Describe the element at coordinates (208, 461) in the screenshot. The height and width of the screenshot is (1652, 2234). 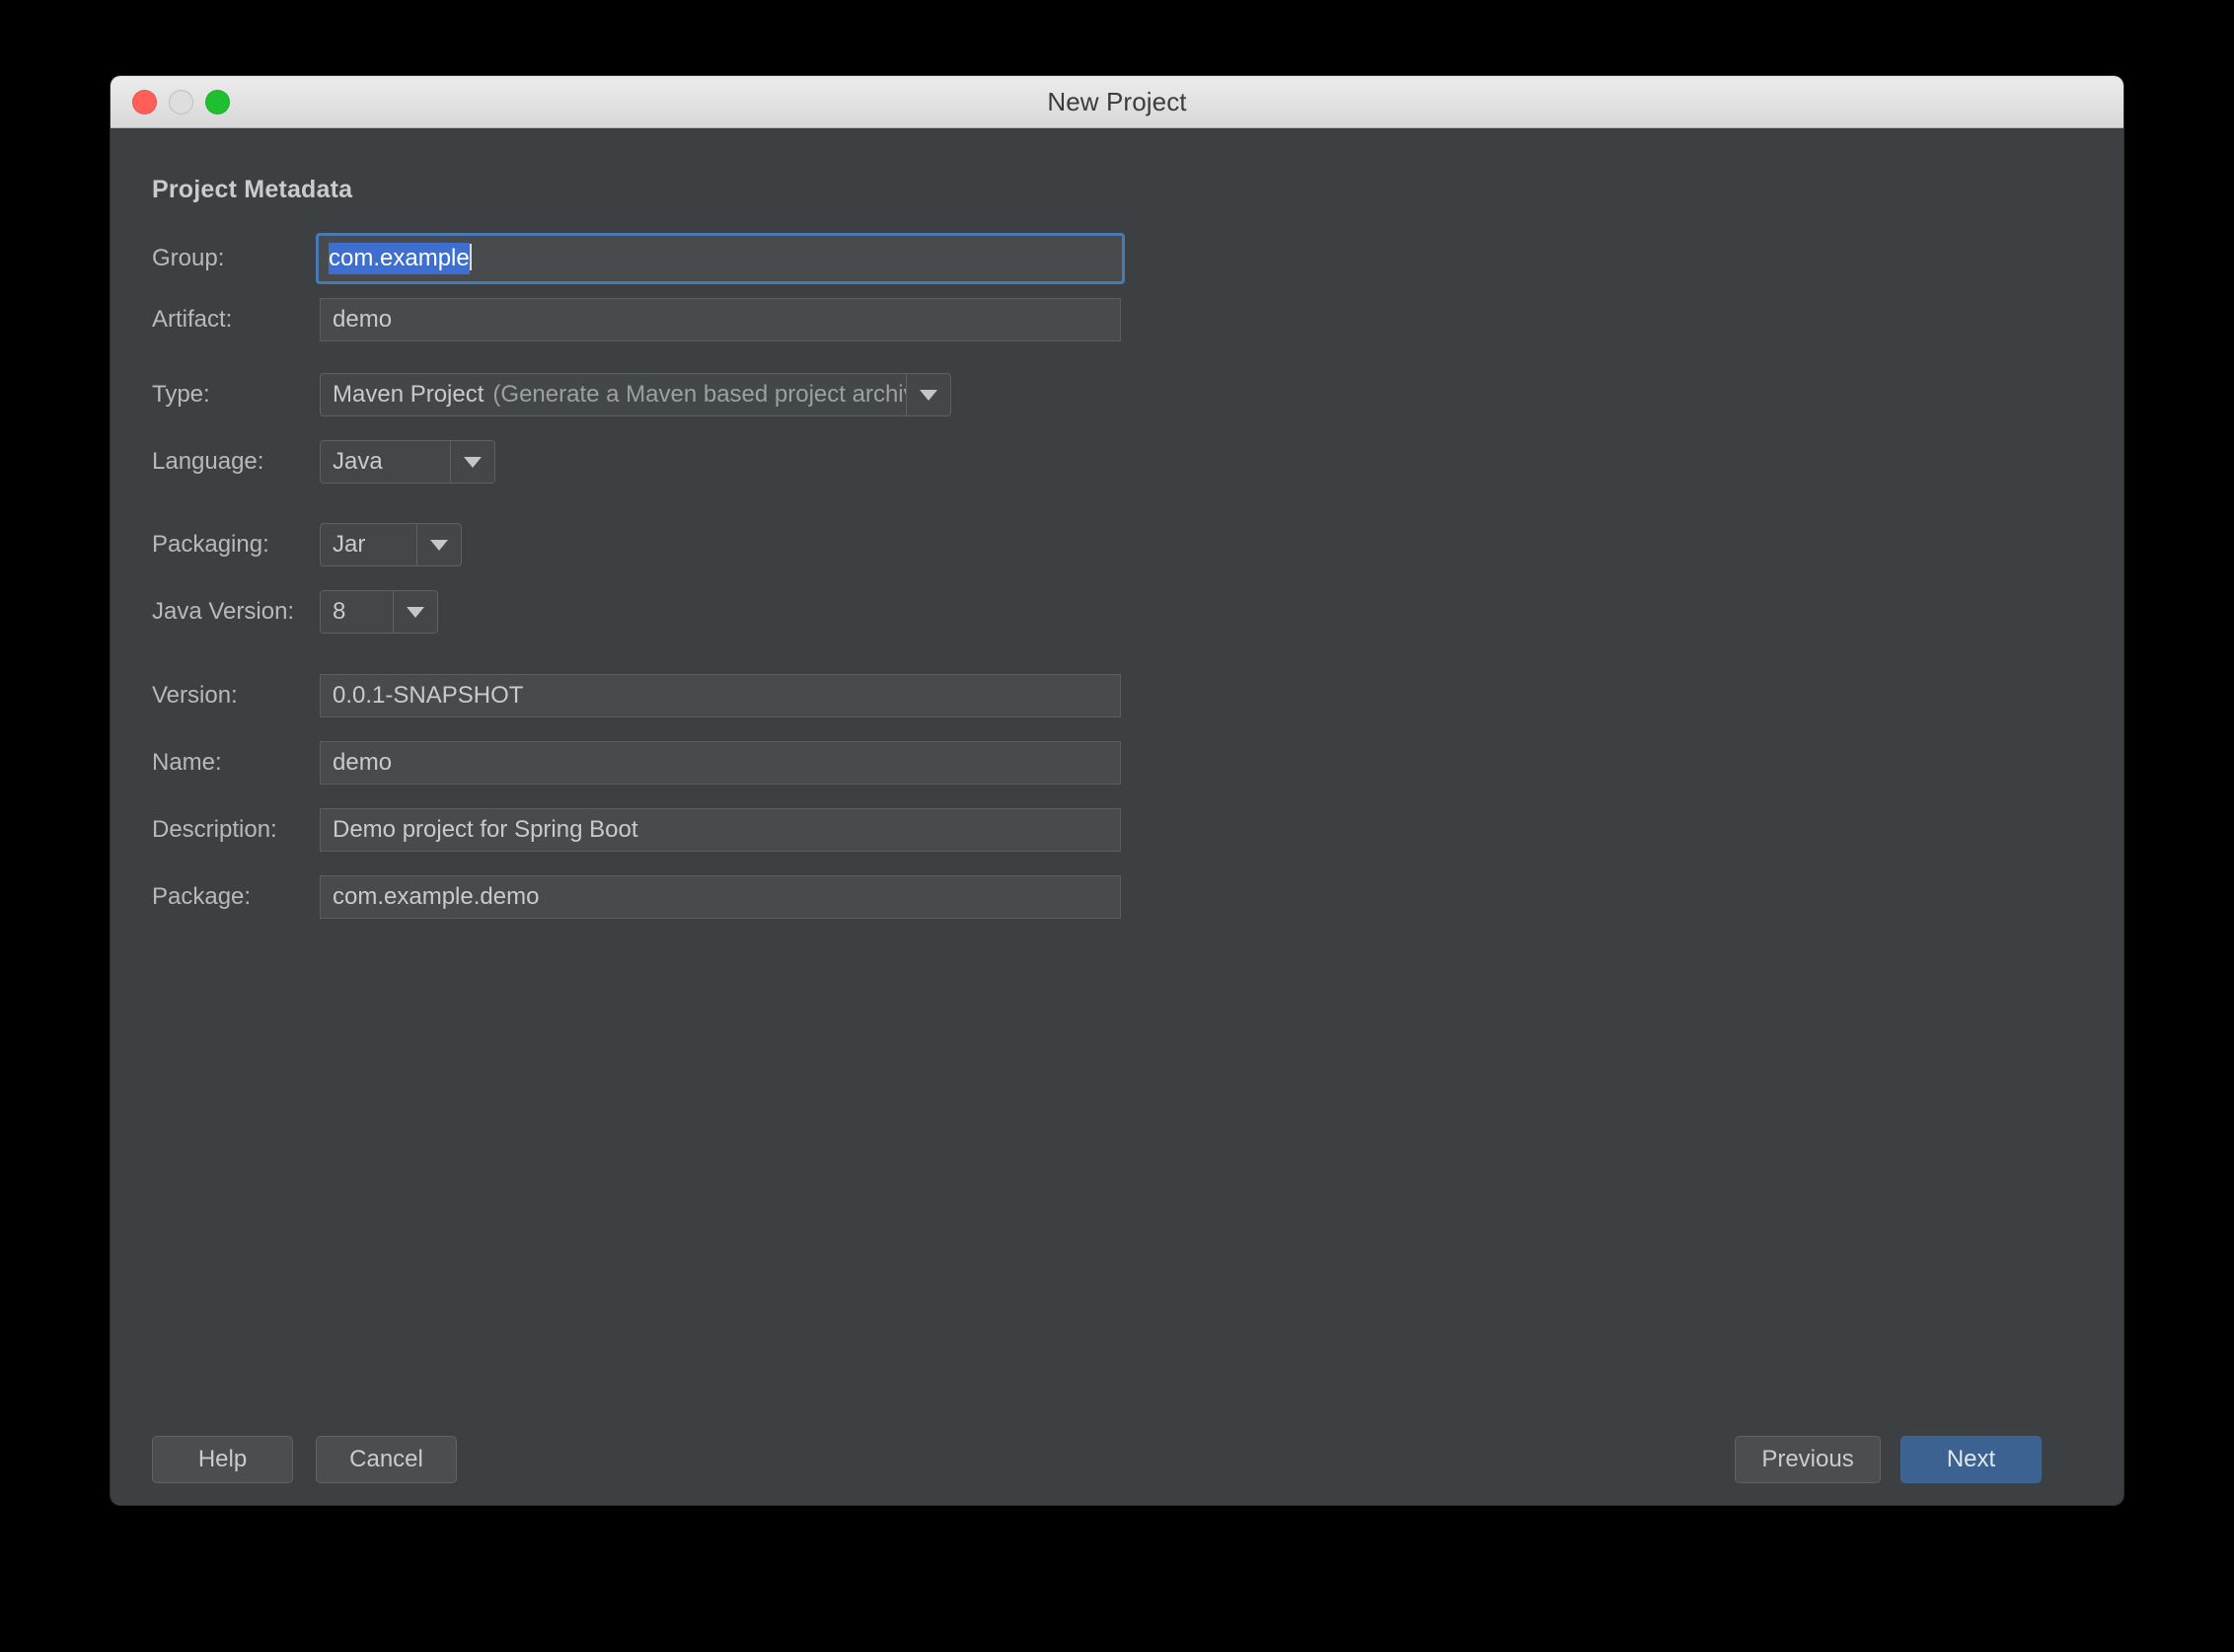
I see `language-label: Language:` at that location.